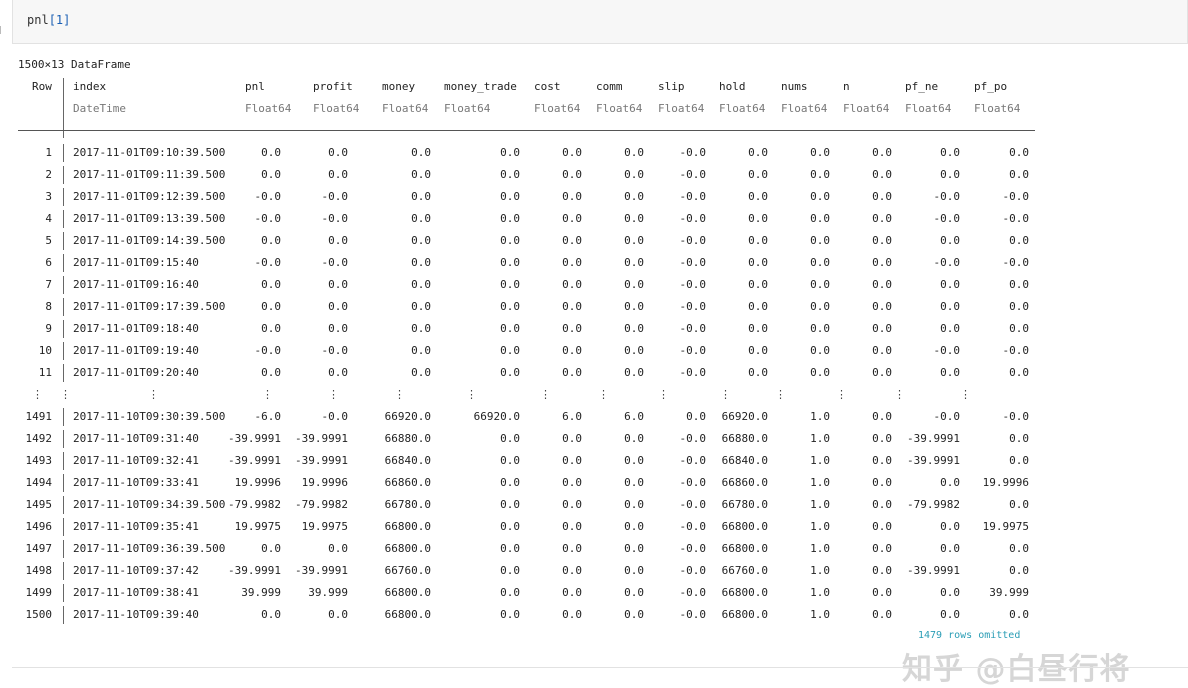 Image resolution: width=1188 pixels, height=688 pixels. I want to click on table-cell: 2017-11-10T09:36:39.500, so click(149, 548).